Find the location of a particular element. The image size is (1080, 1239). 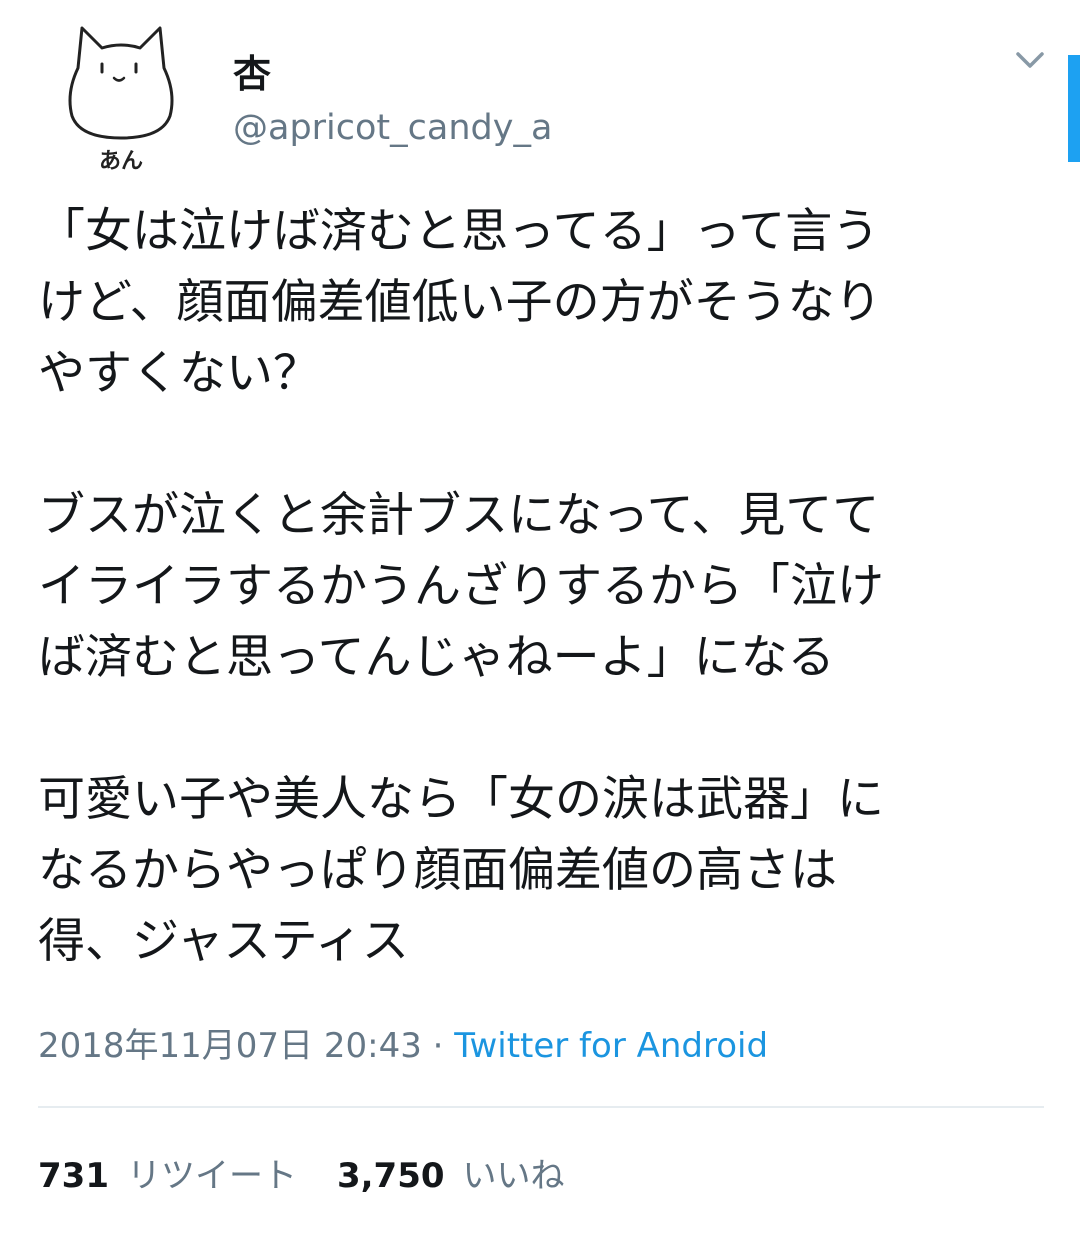

tweet-meta: 2018年11月07日 20:43 · Twitter for Android is located at coordinates (403, 1046).